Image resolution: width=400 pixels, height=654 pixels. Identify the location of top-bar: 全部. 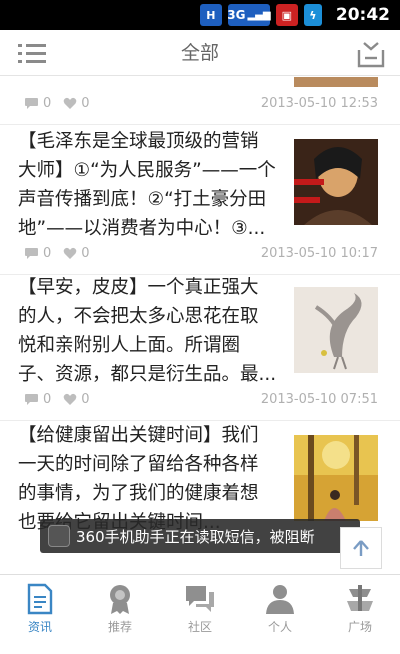
(200, 53).